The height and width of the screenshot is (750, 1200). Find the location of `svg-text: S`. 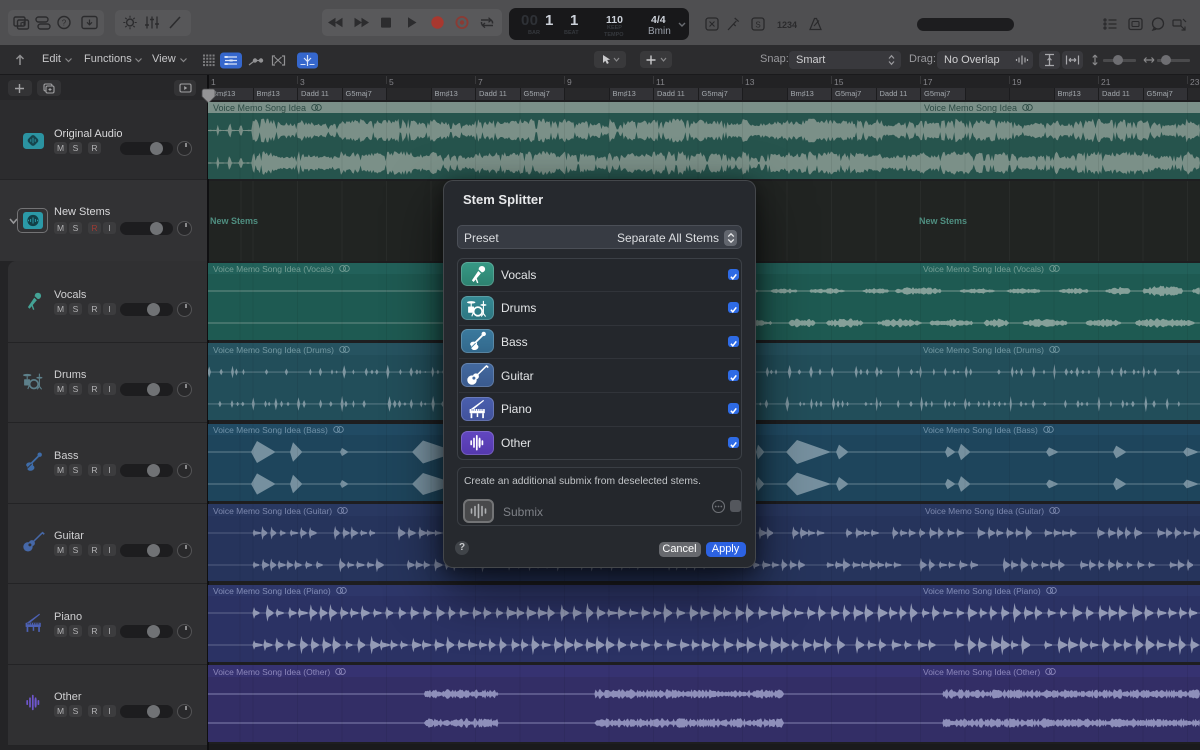

svg-text: S is located at coordinates (757, 25).